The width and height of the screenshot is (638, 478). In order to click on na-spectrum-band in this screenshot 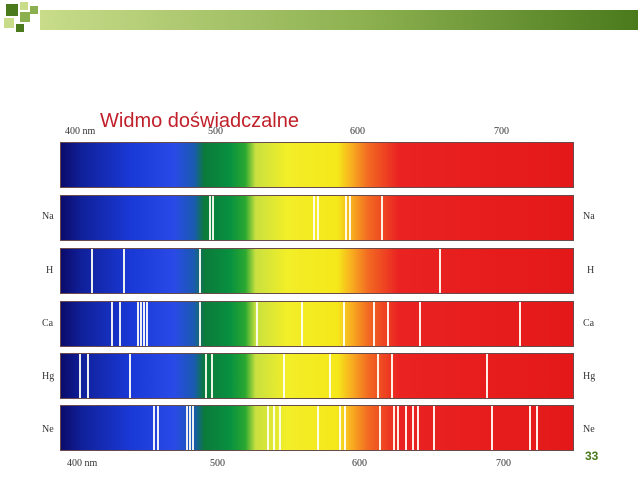, I will do `click(317, 218)`.